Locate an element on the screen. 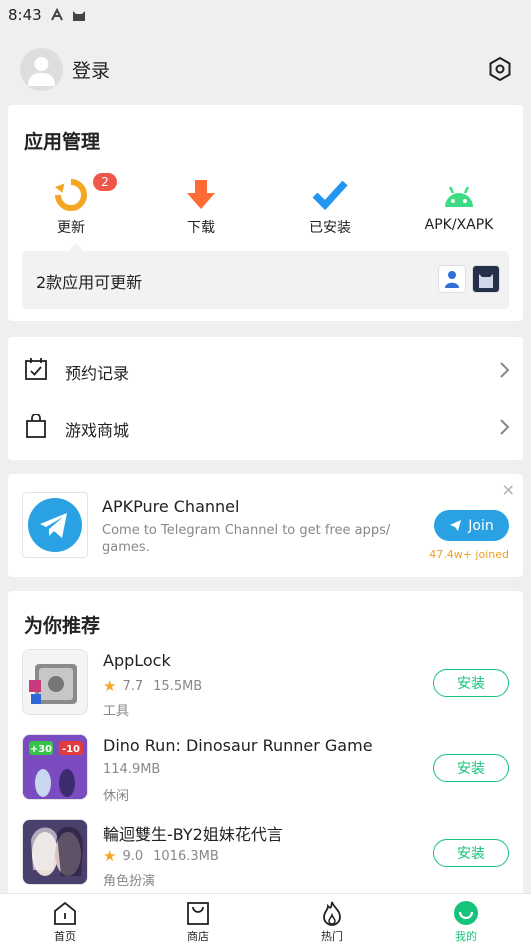 The image size is (531, 949). paper-plane-icon is located at coordinates (456, 525).